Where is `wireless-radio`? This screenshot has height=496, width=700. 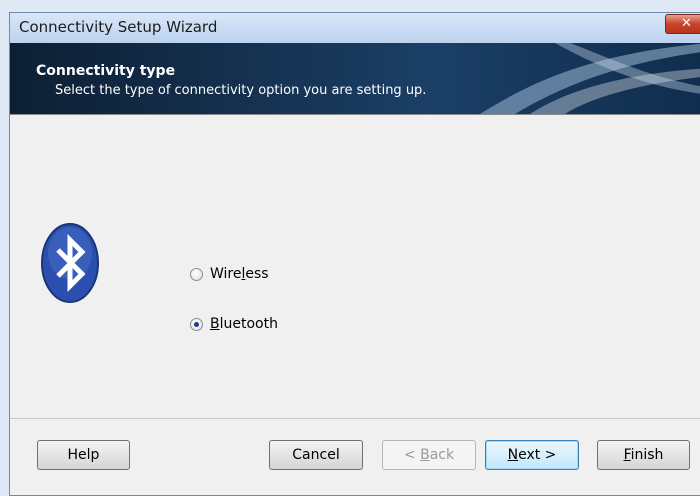
wireless-radio is located at coordinates (196, 274).